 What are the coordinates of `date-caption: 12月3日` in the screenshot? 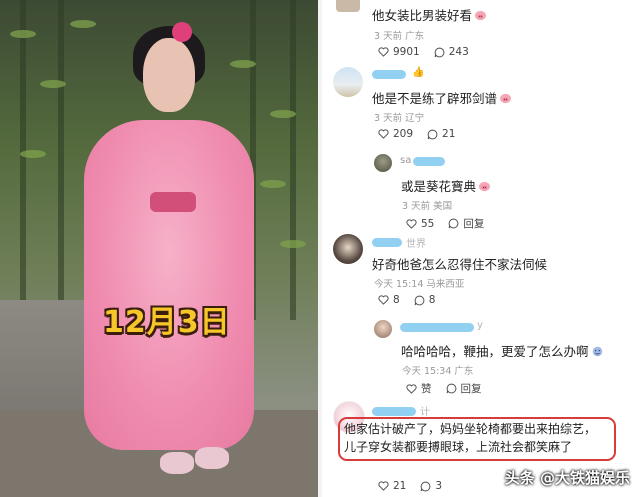 It's located at (167, 322).